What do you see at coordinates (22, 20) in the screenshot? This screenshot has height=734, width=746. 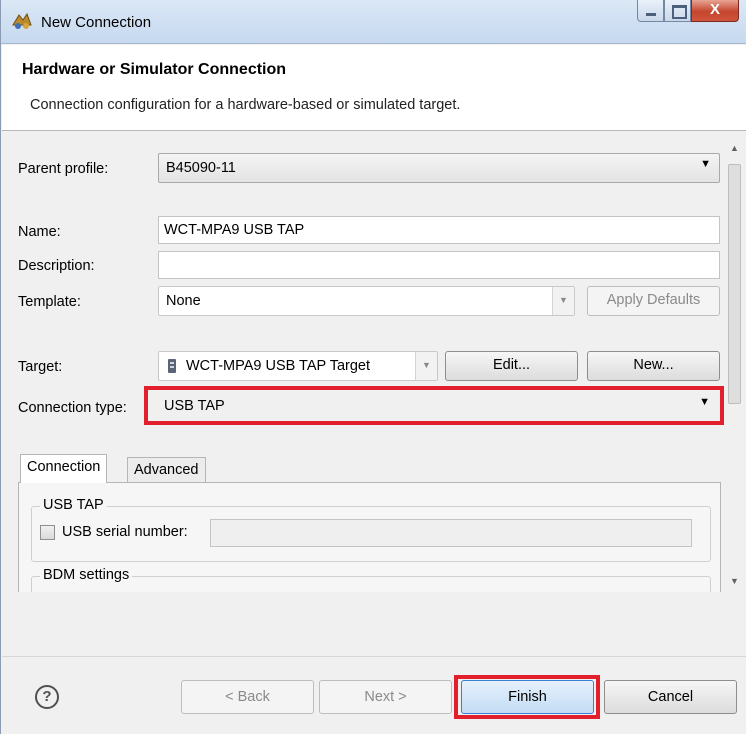 I see `app-icon` at bounding box center [22, 20].